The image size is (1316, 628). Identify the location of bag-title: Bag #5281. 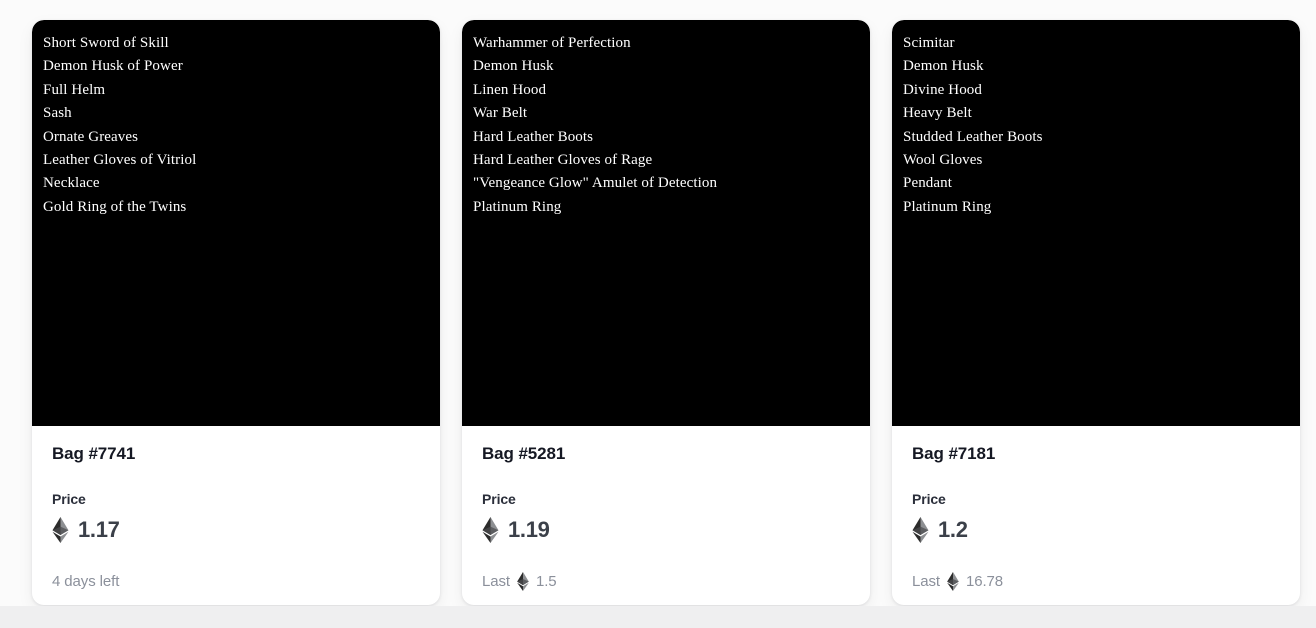
(524, 453).